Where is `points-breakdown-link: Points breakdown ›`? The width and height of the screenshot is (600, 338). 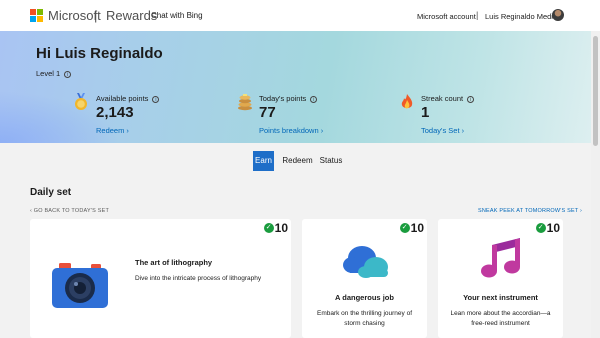
points-breakdown-link: Points breakdown › is located at coordinates (291, 130).